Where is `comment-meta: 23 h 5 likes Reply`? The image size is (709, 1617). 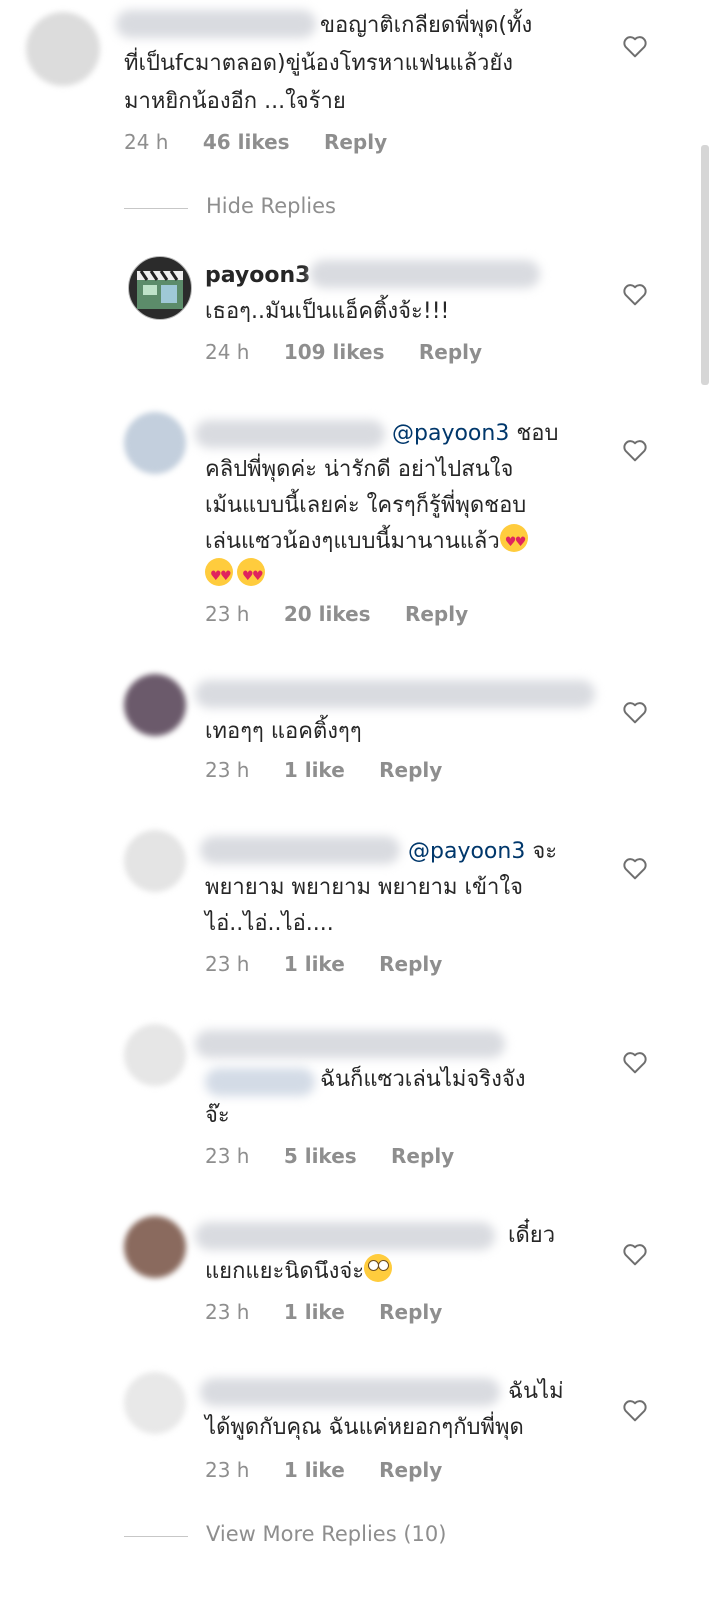 comment-meta: 23 h 5 likes Reply is located at coordinates (343, 1156).